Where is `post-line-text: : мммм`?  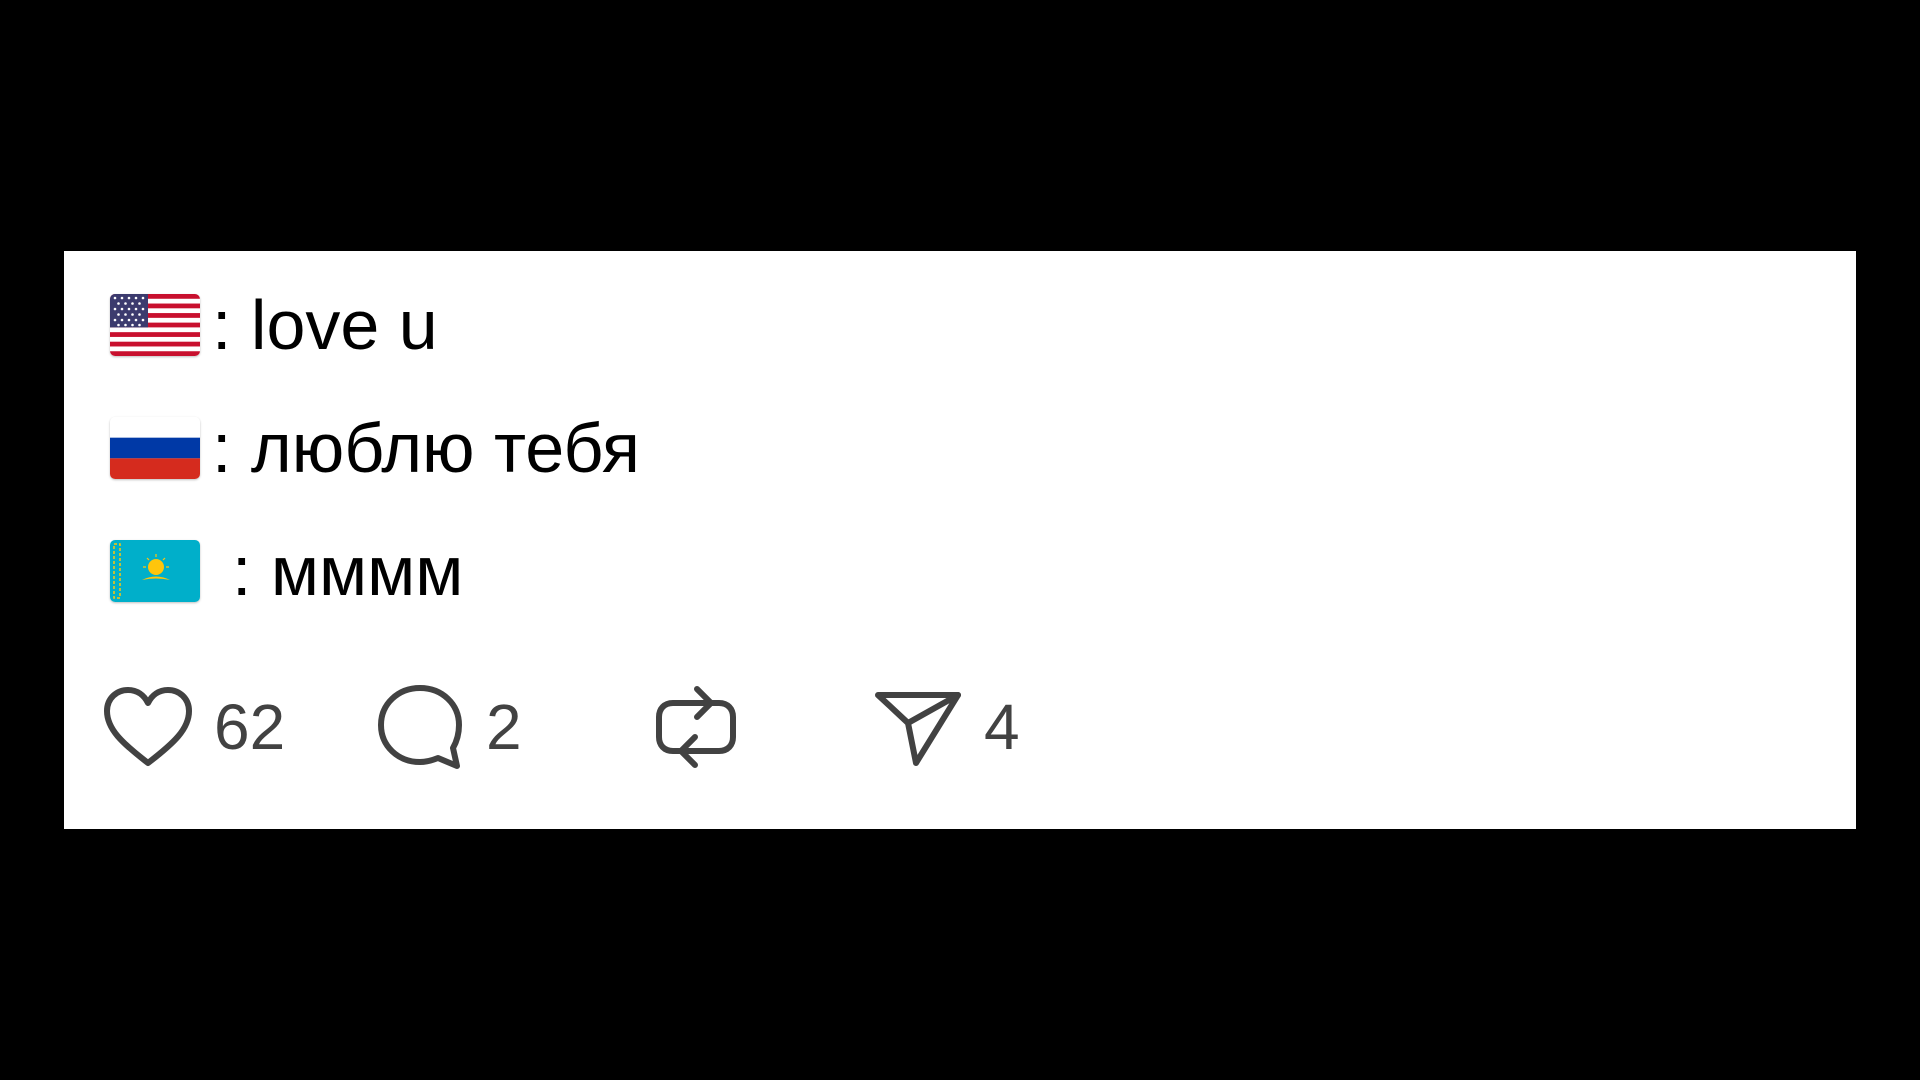
post-line-text: : мммм is located at coordinates (348, 571).